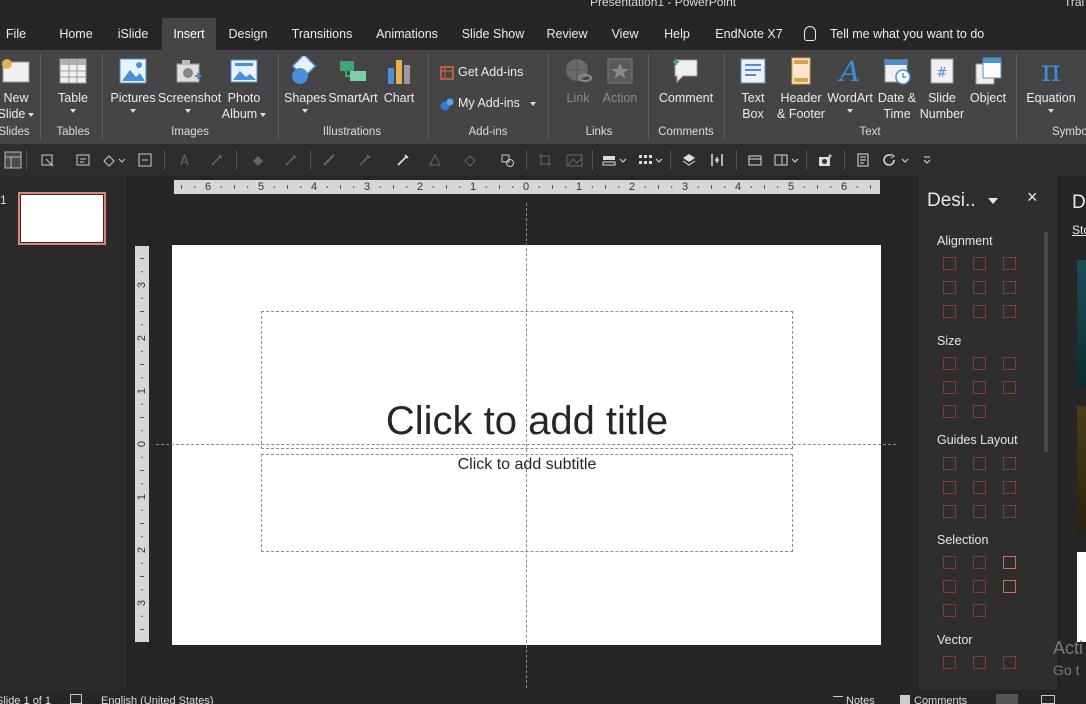 The image size is (1086, 704). Describe the element at coordinates (578, 81) in the screenshot. I see `link-button: Link` at that location.